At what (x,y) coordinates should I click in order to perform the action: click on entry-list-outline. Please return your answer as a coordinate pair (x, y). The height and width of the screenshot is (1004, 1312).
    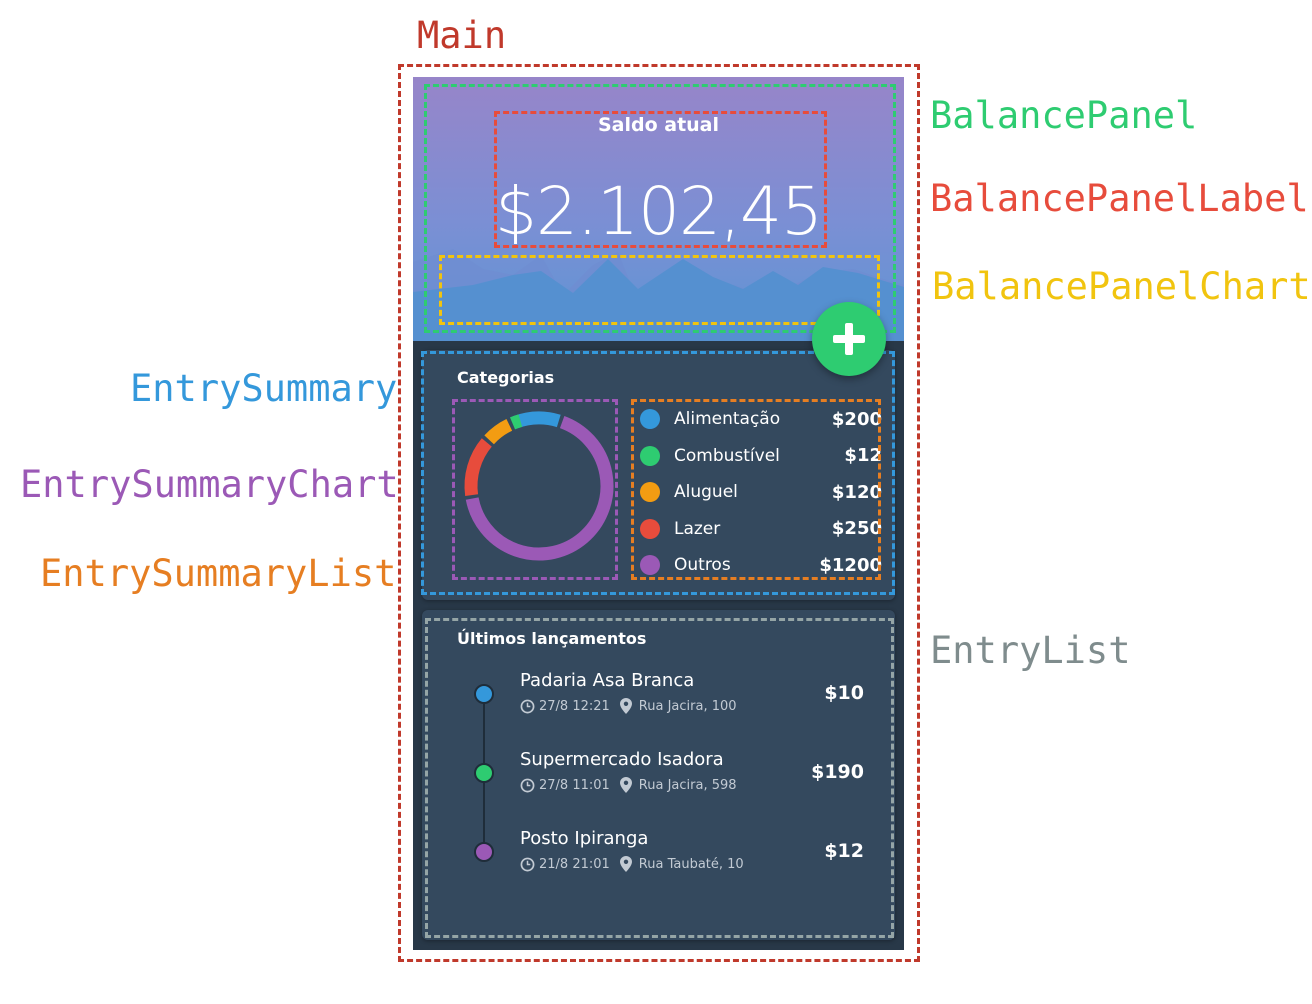
    Looking at the image, I should click on (659, 778).